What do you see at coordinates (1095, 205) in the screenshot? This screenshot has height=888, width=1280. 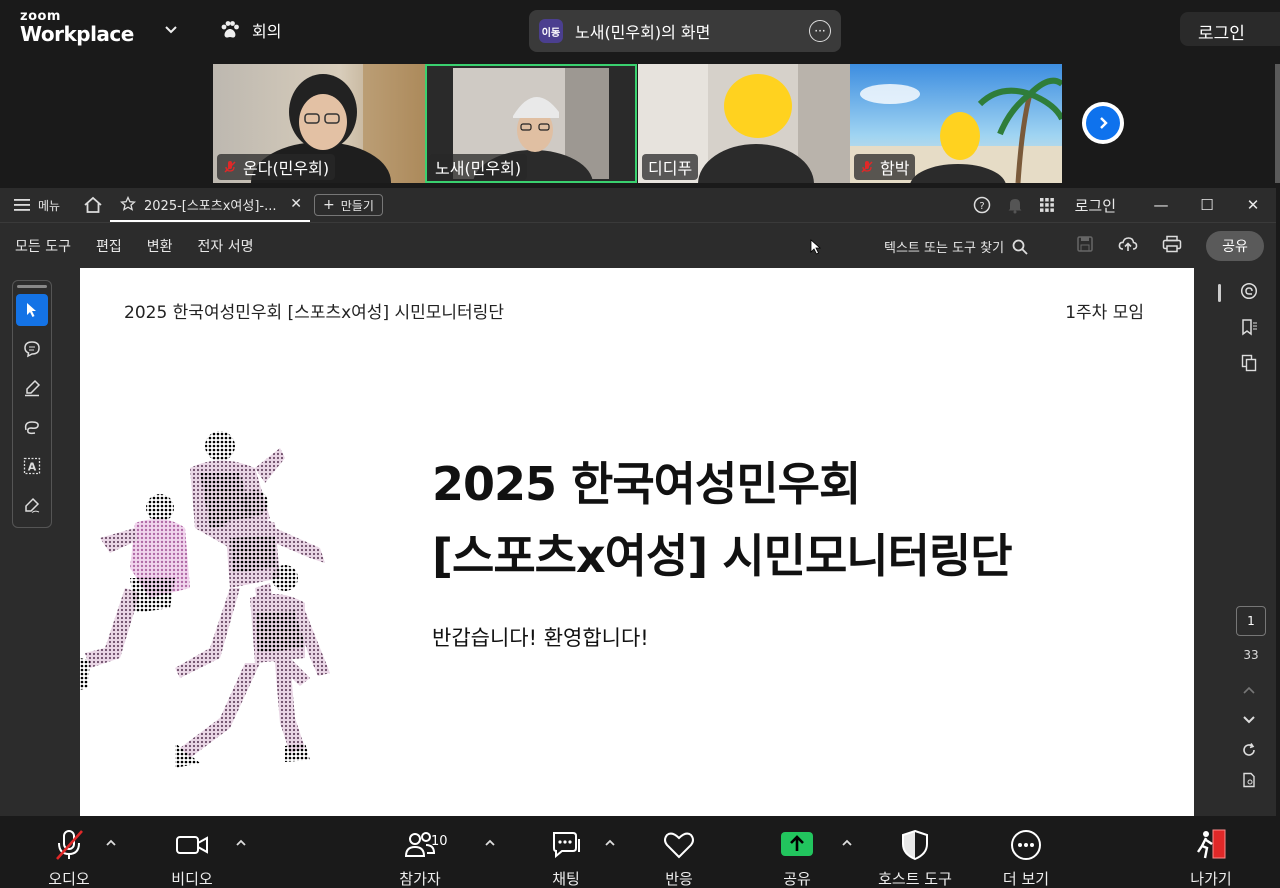 I see `acrobat-login-button: 로그인` at bounding box center [1095, 205].